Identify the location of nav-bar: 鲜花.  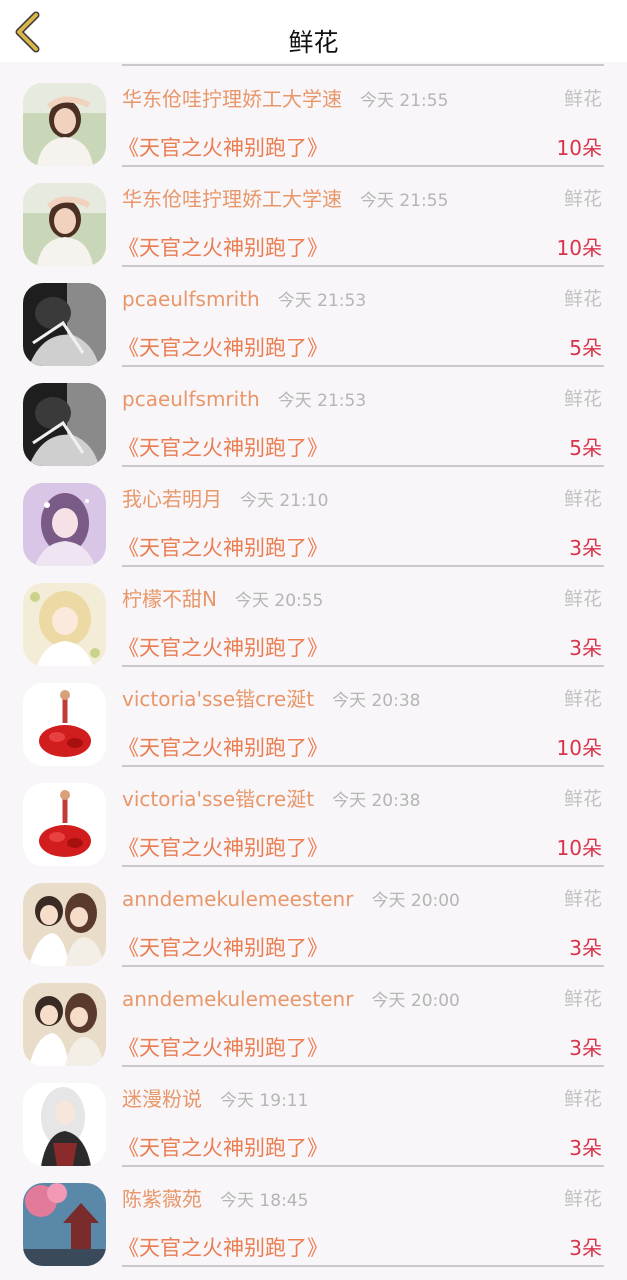
(313, 31).